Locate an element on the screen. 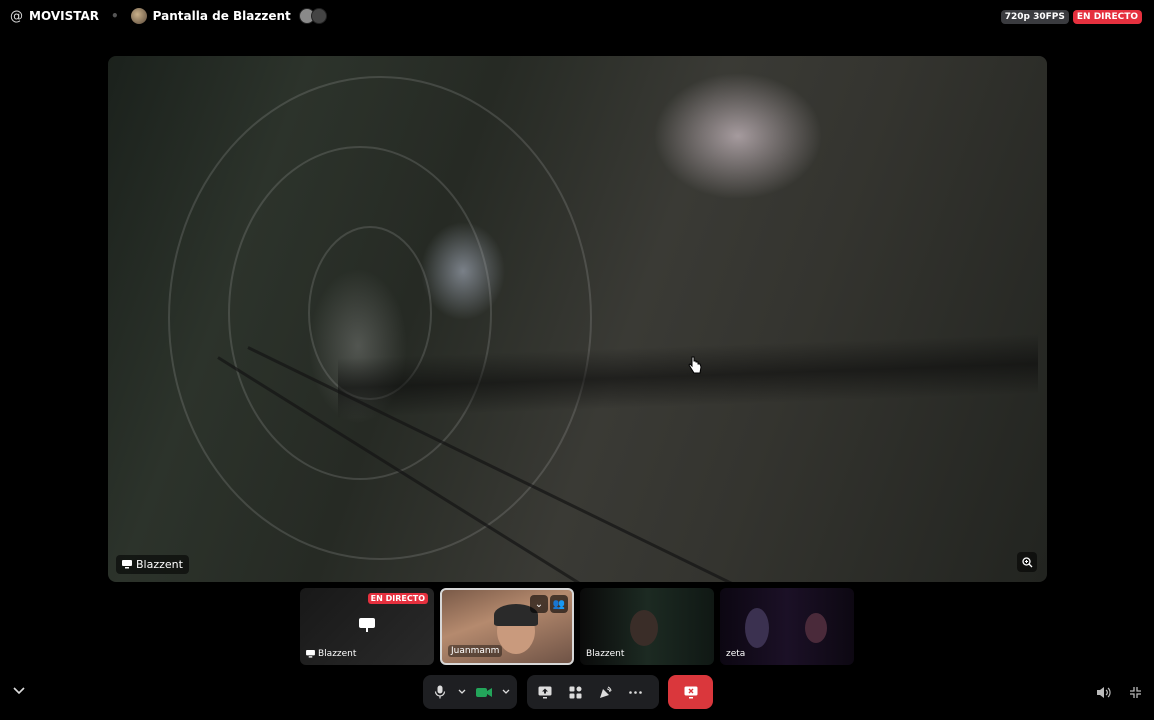 This screenshot has height=720, width=1154. quality-badge: 720p 30FPS is located at coordinates (1034, 17).